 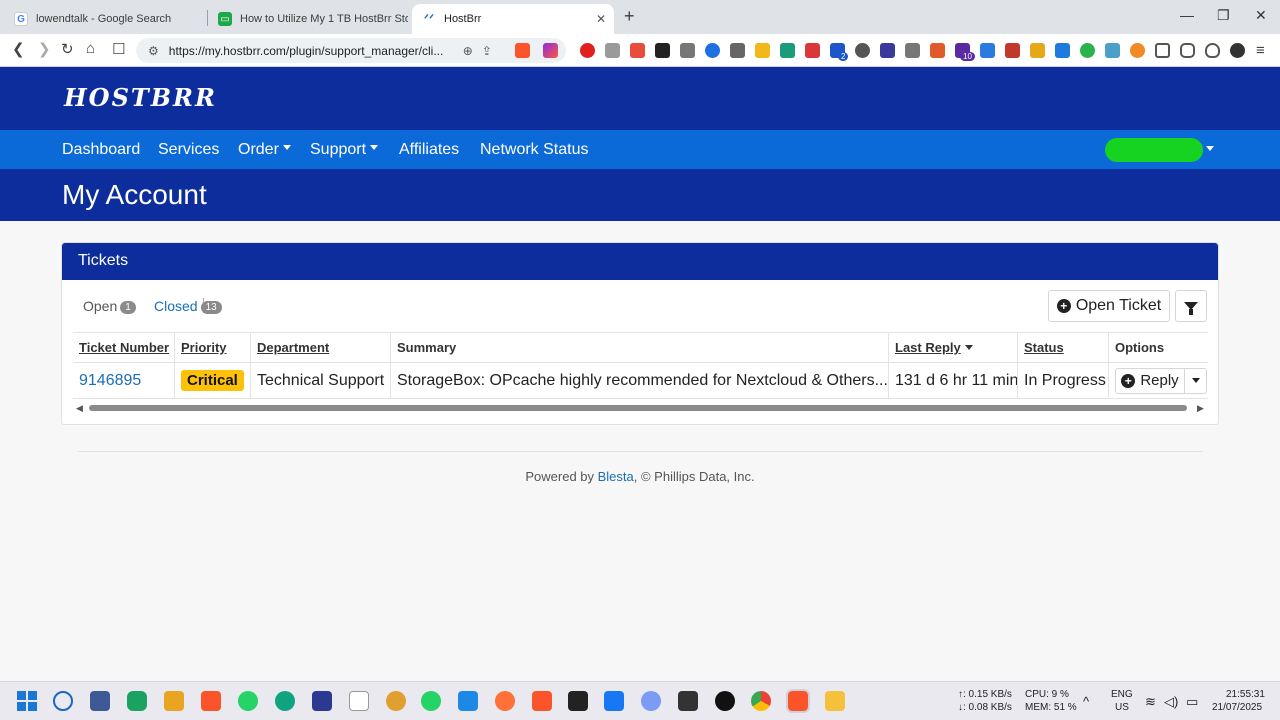 I want to click on share-icon: ⇪, so click(x=487, y=51).